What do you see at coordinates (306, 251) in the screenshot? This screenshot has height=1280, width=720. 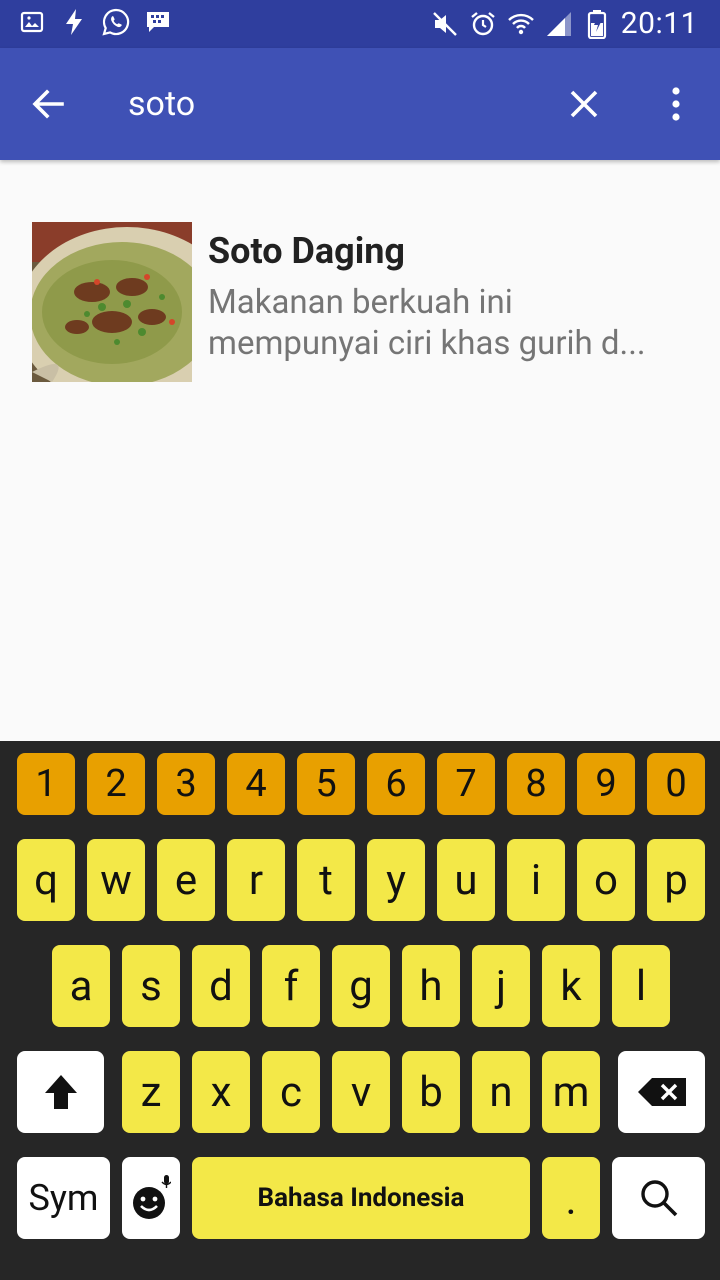 I see `result-title: Soto Daging` at bounding box center [306, 251].